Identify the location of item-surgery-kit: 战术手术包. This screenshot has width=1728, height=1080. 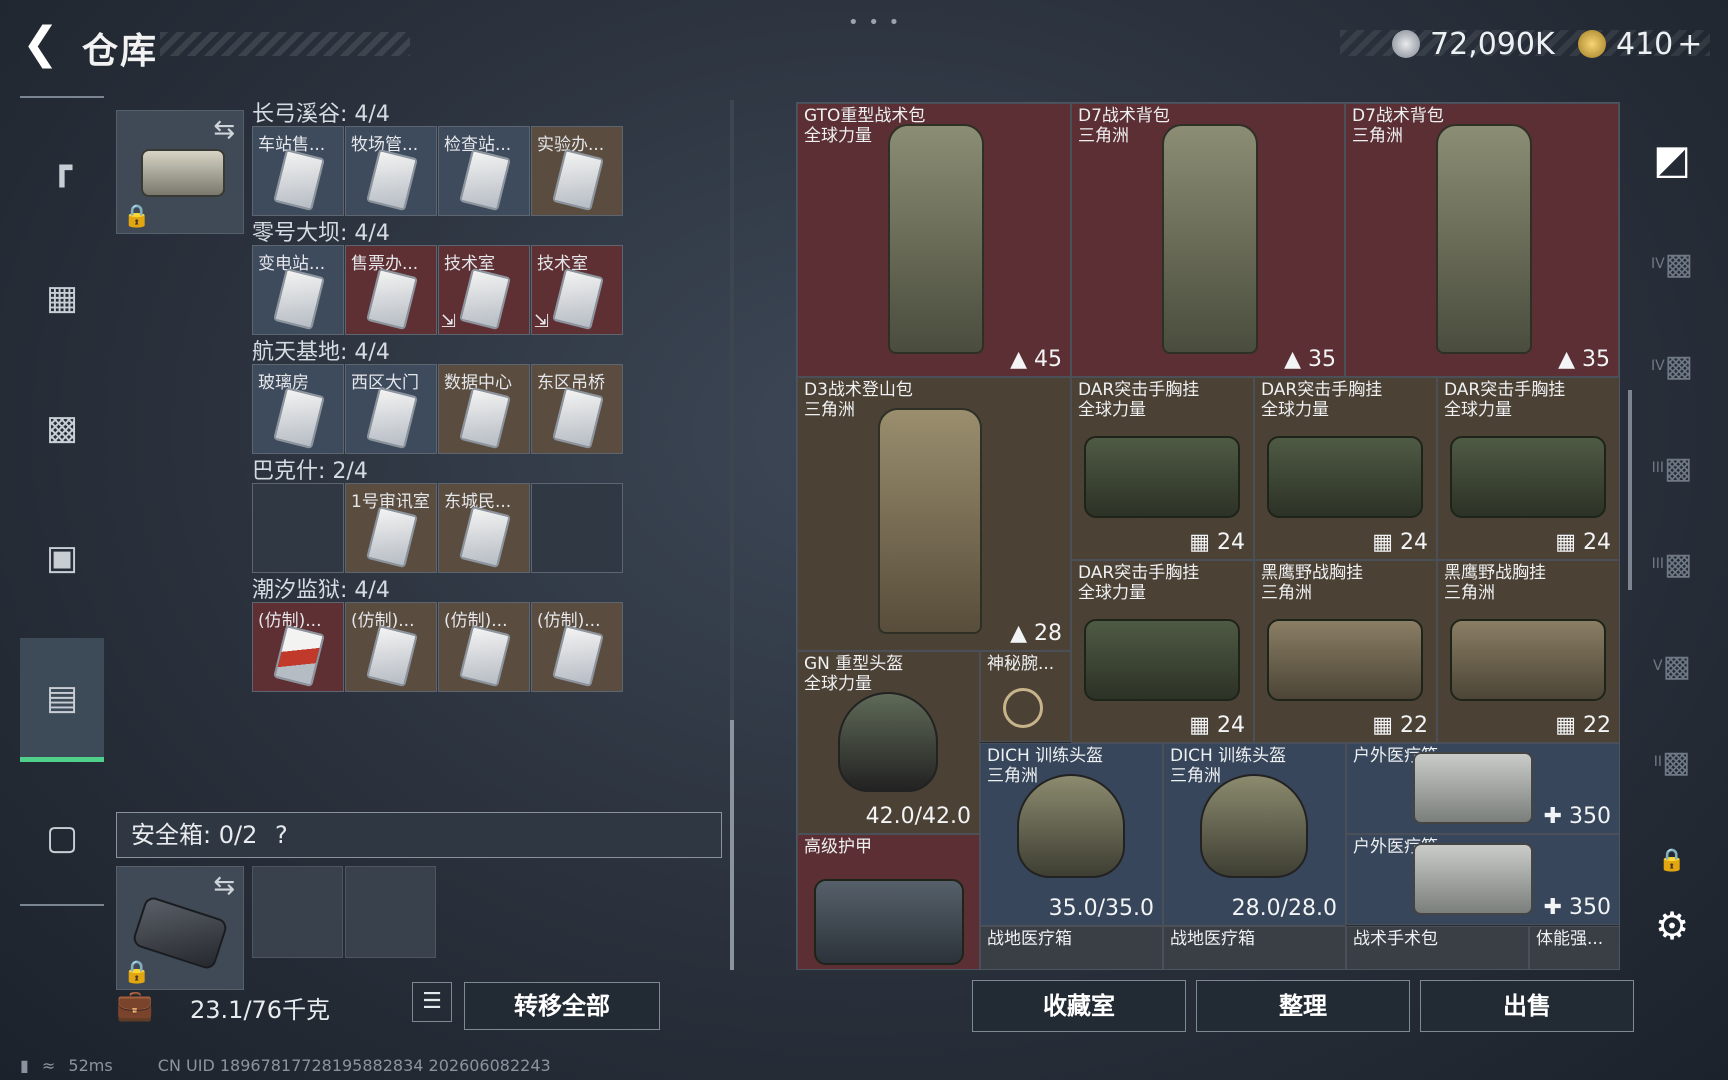
(1437, 947).